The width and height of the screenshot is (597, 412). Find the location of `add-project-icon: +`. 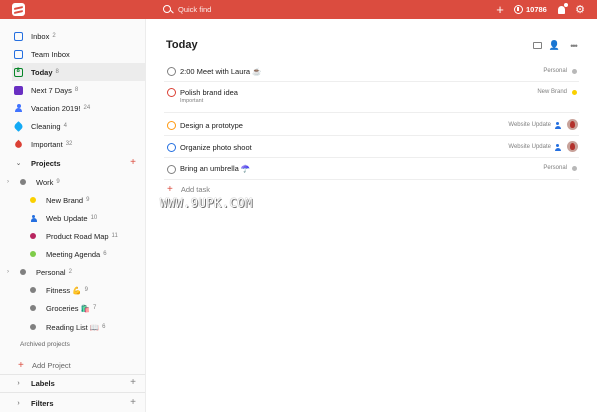

add-project-icon: + is located at coordinates (133, 163).